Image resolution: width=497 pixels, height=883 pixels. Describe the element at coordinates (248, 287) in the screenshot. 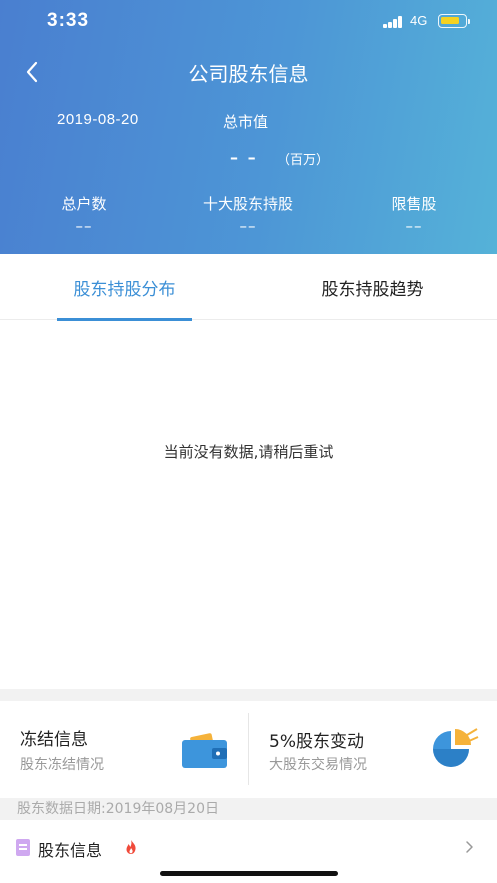

I see `tab-bar: 股东持股分布 股东持股趋势` at that location.